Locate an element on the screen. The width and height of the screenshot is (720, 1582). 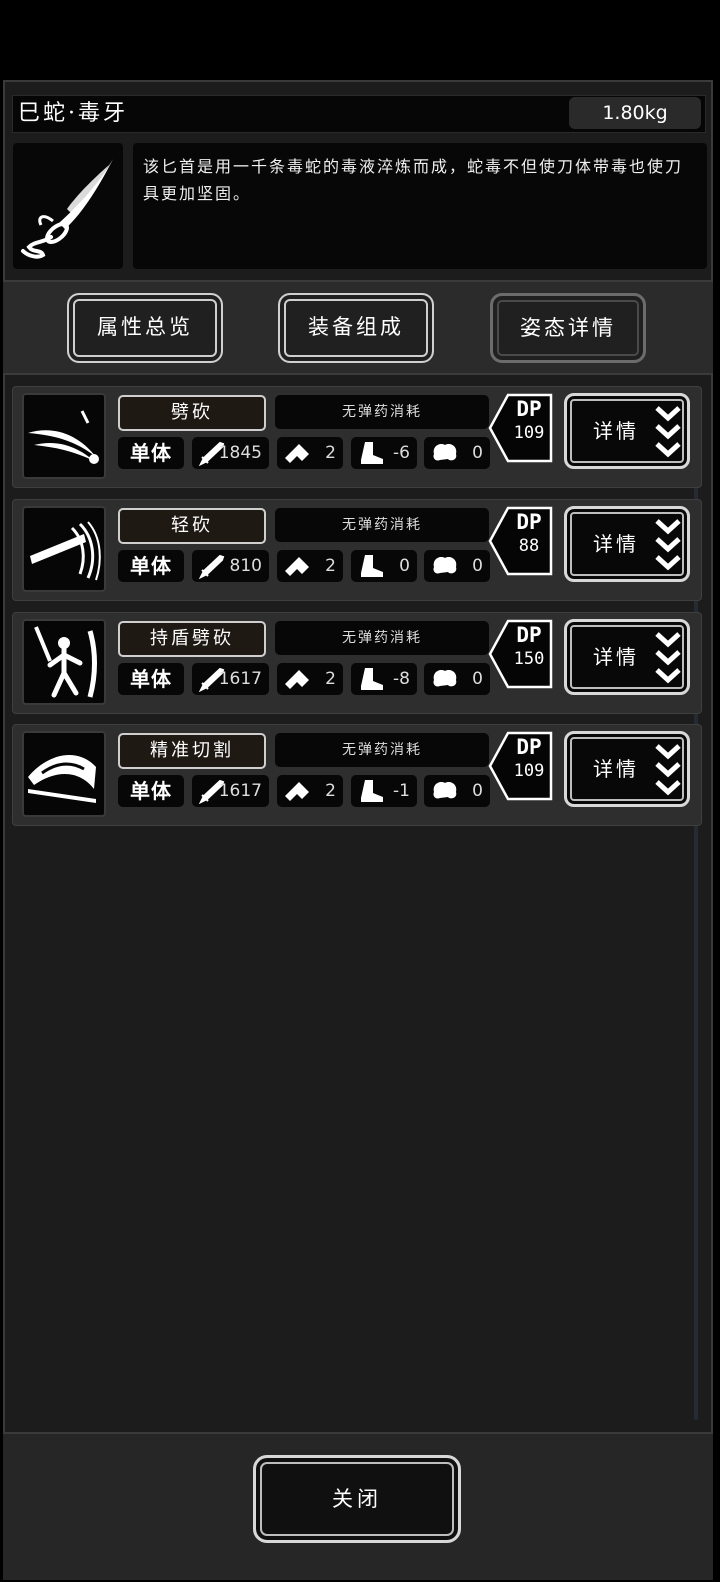
attack-stat: 1845 is located at coordinates (230, 453).